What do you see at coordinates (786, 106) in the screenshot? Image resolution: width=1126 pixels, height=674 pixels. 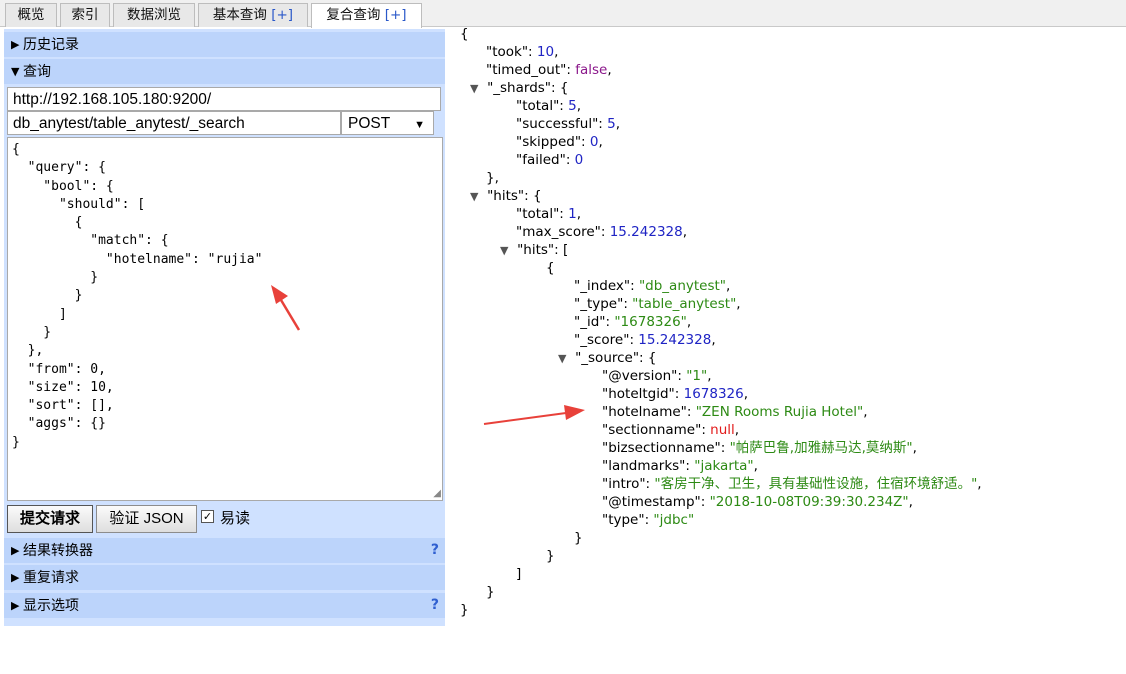 I see `json-line: "total": 5,` at bounding box center [786, 106].